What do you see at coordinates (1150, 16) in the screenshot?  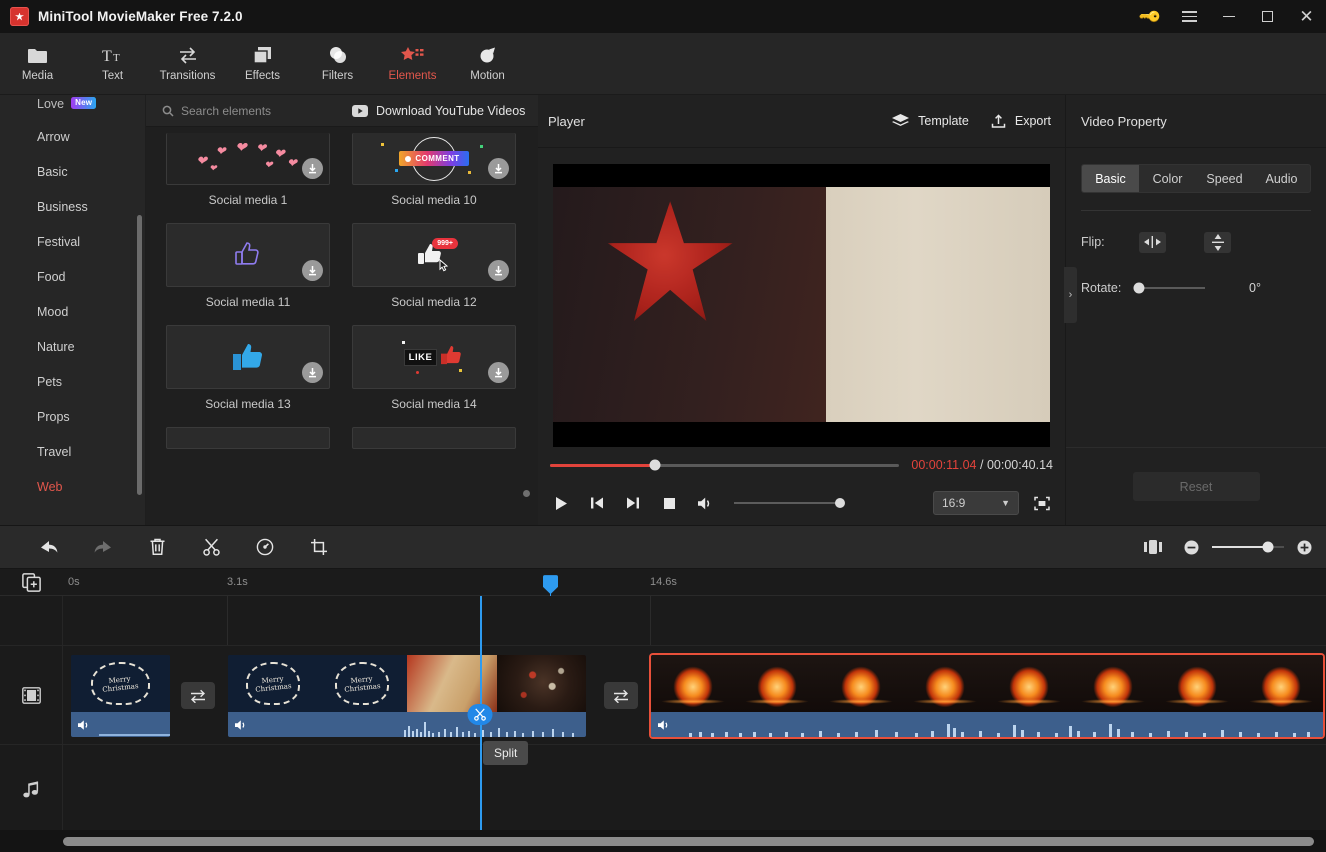 I see `key-icon: 🔑` at bounding box center [1150, 16].